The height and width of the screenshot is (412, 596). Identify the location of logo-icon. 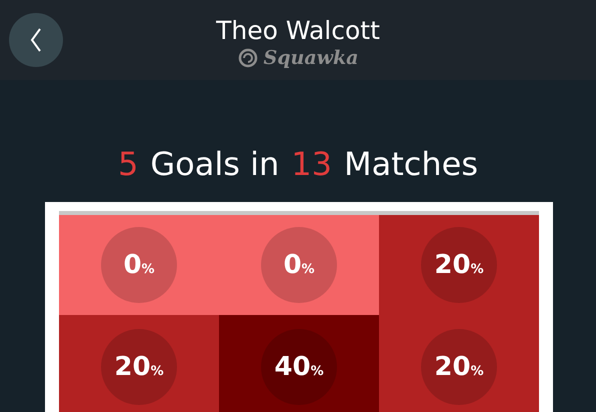
(248, 58).